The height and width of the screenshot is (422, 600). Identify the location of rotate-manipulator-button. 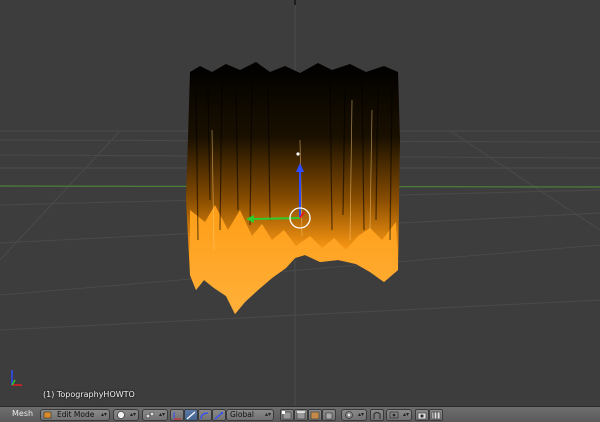
(205, 415).